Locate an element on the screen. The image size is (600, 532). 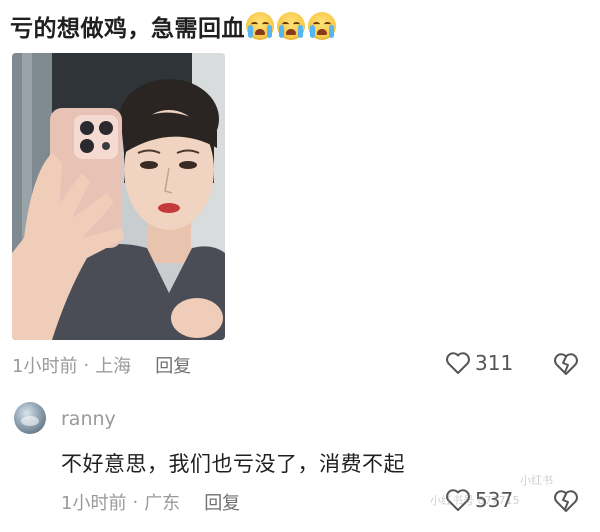
reply-reply-button: 回复 is located at coordinates (222, 502).